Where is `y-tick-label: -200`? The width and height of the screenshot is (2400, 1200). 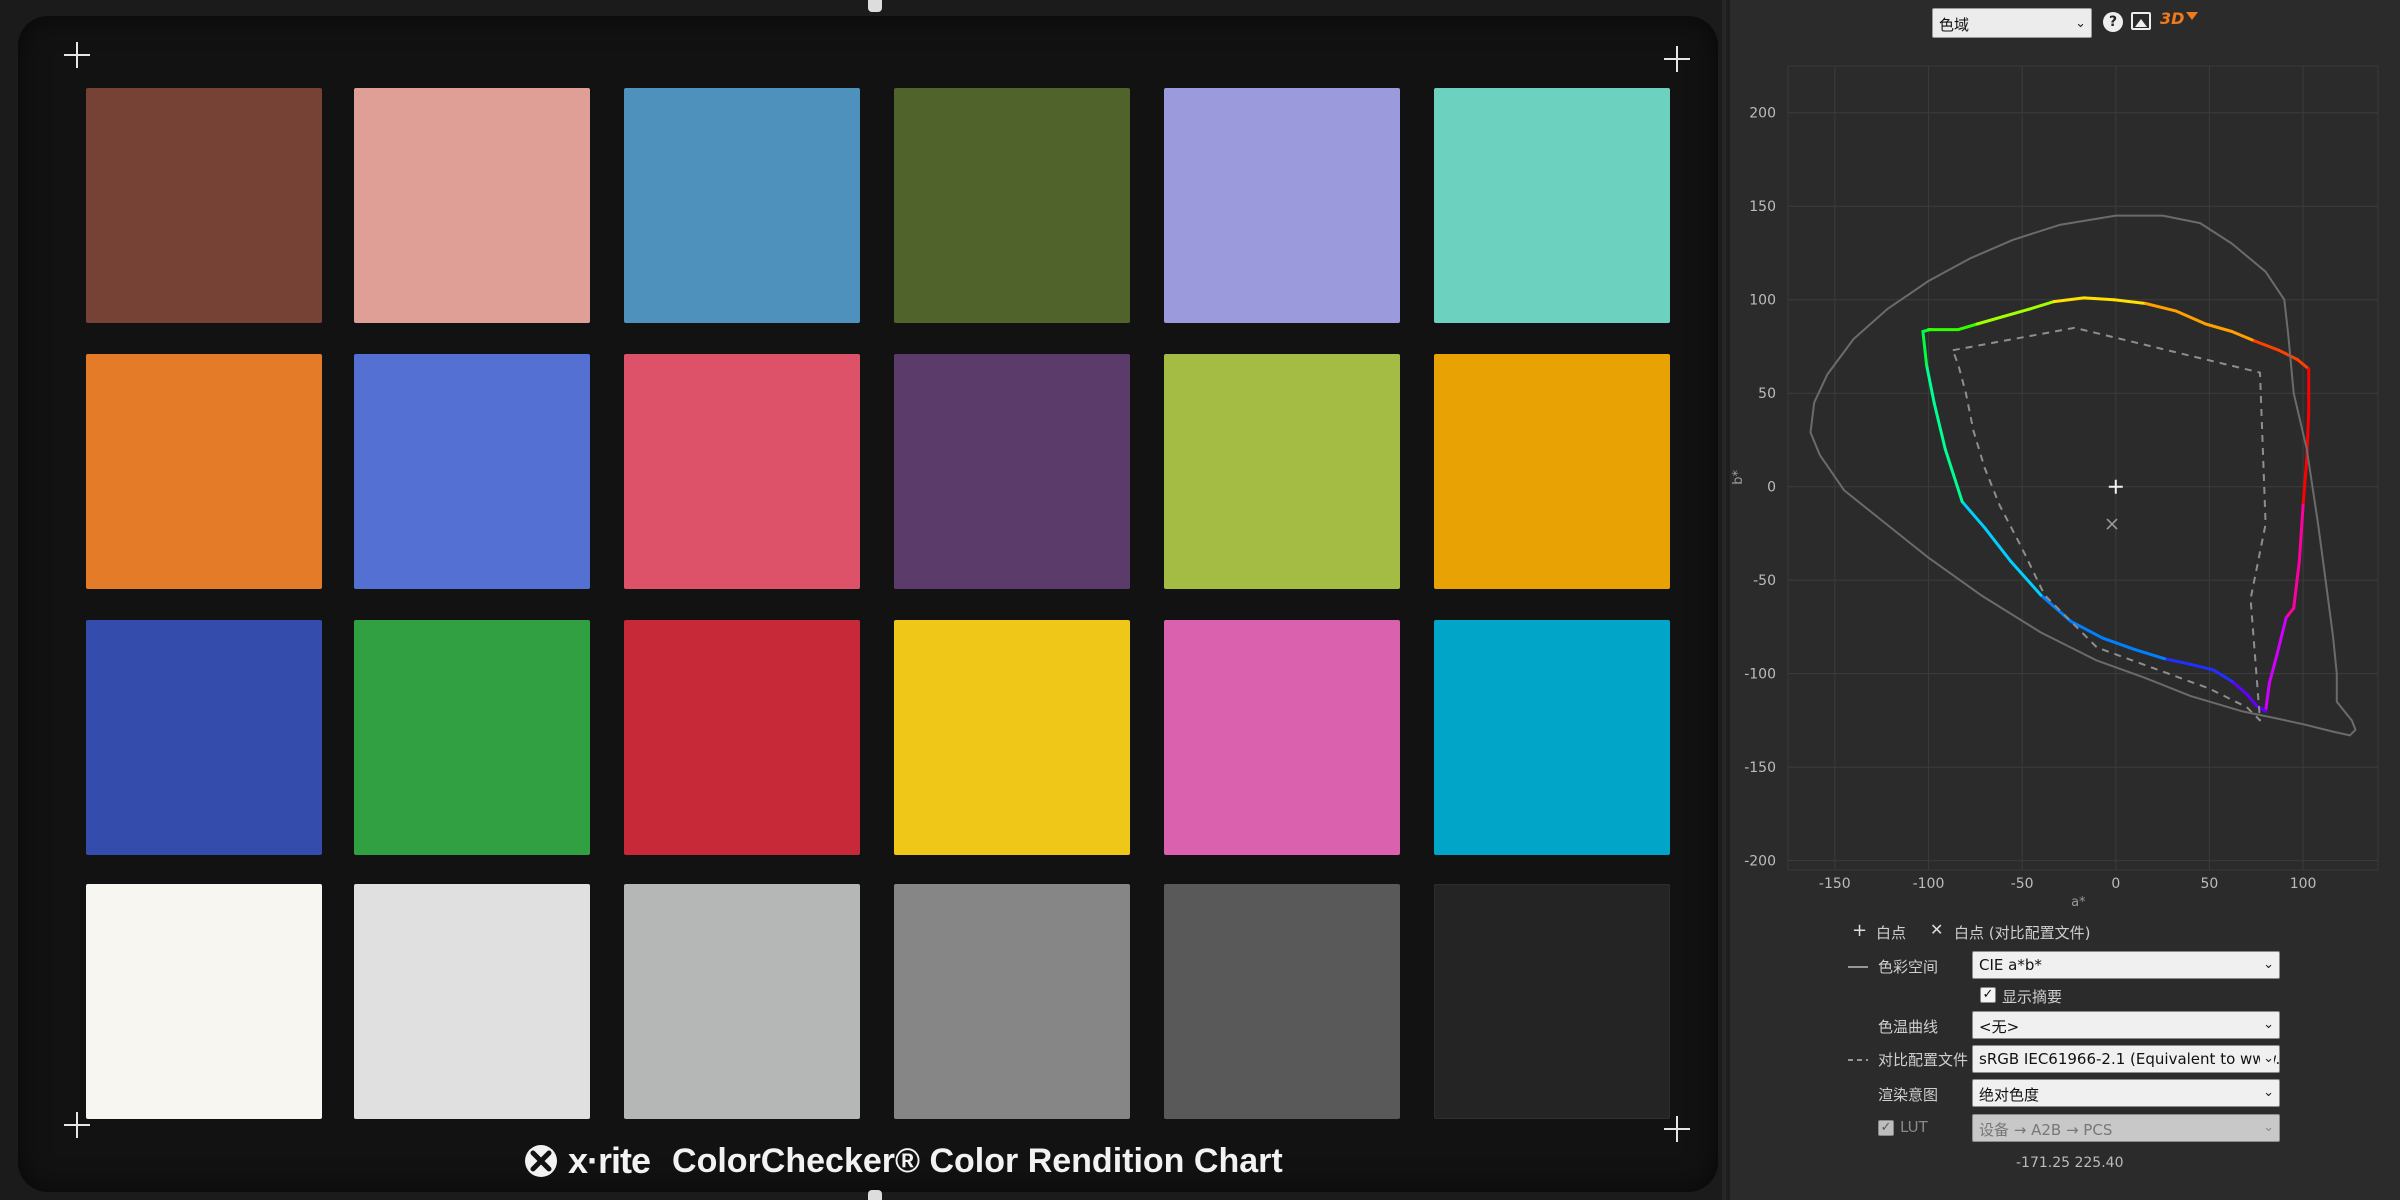
y-tick-label: -200 is located at coordinates (1760, 862).